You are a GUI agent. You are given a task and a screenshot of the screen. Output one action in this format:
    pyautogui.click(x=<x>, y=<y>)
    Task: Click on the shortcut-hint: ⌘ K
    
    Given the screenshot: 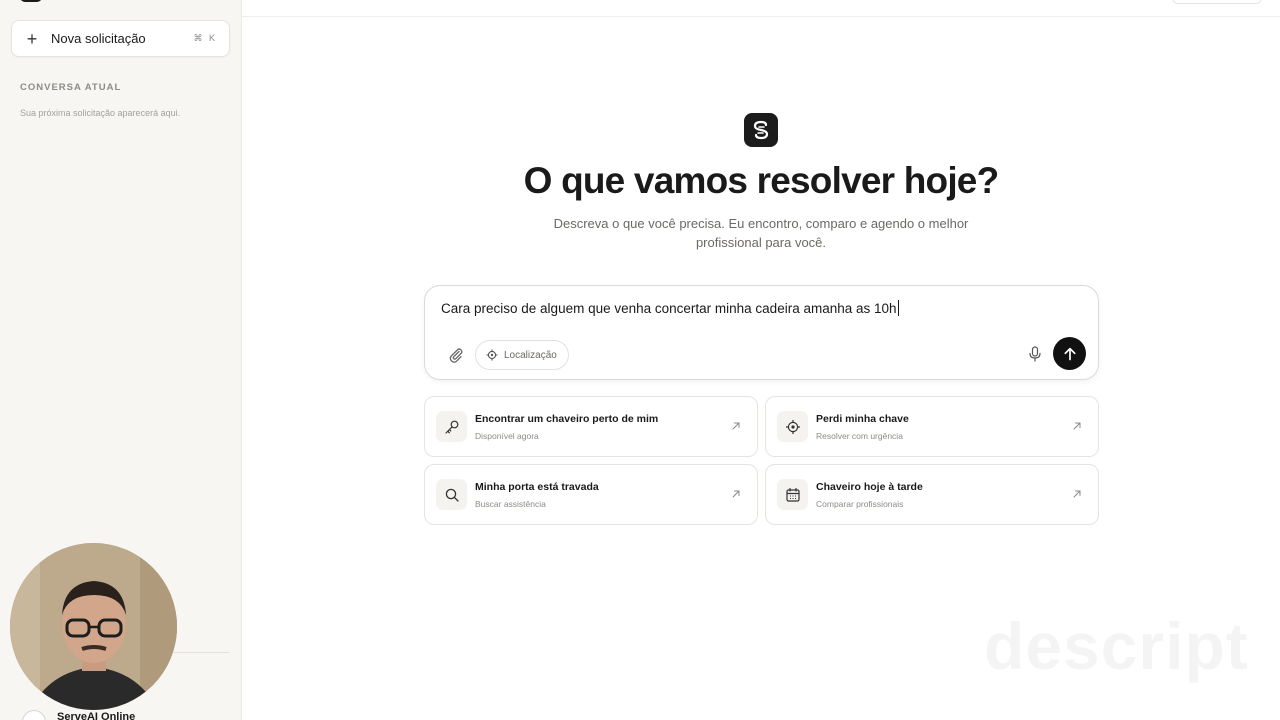 What is the action you would take?
    pyautogui.click(x=205, y=38)
    